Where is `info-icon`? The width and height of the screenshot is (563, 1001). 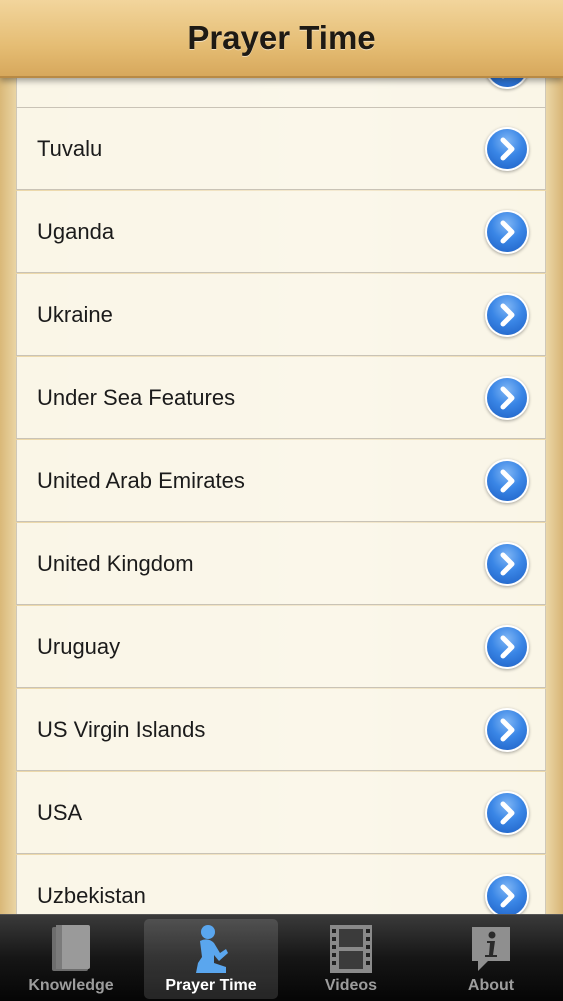 info-icon is located at coordinates (491, 949).